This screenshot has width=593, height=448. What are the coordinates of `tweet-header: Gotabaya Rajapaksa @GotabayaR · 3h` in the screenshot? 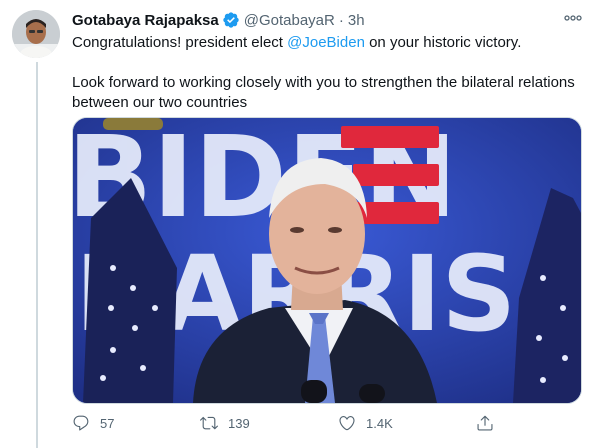 It's located at (326, 20).